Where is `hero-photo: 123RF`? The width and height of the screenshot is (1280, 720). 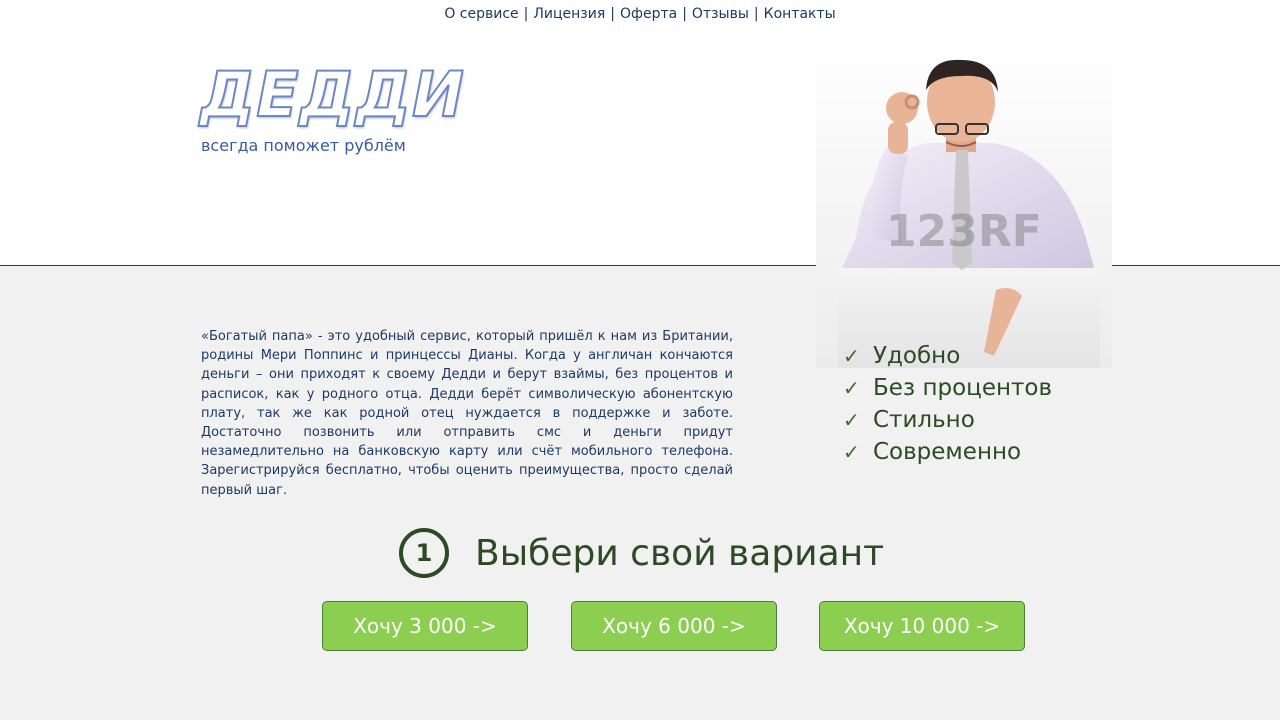 hero-photo: 123RF is located at coordinates (964, 203).